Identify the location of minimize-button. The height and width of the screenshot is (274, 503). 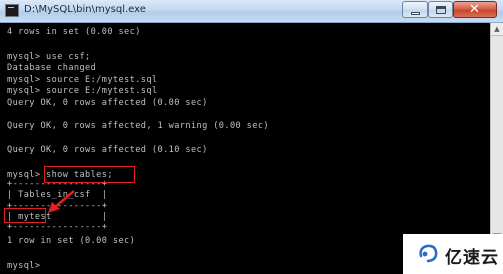
(415, 9).